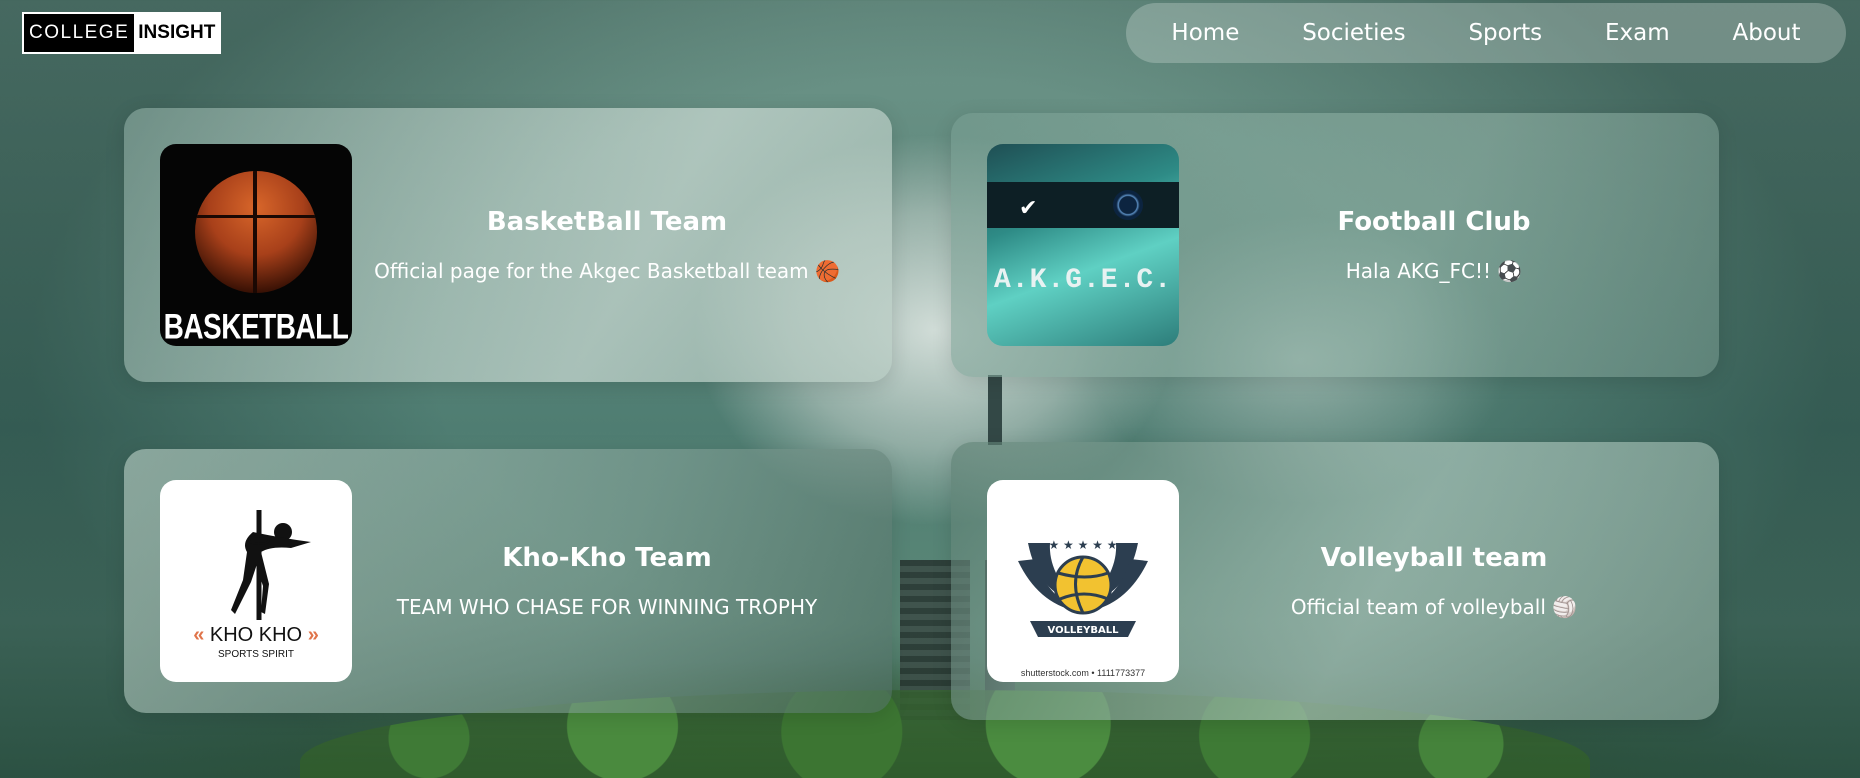 The image size is (1860, 778). What do you see at coordinates (271, 565) in the screenshot?
I see `runner-icon` at bounding box center [271, 565].